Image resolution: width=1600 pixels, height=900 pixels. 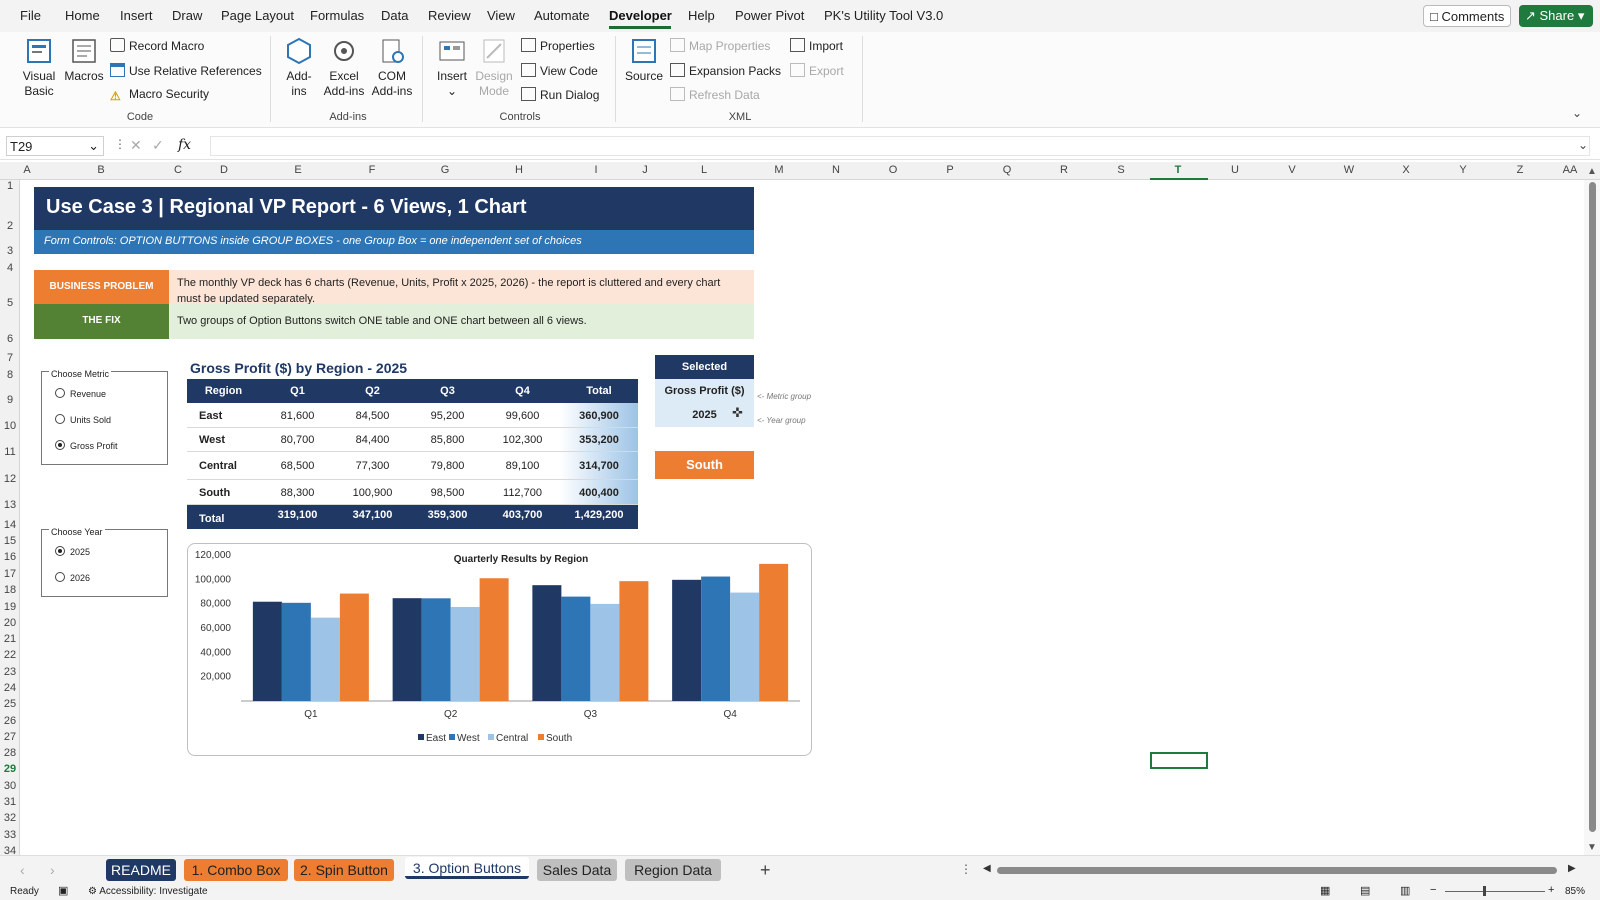 I want to click on row-header: 32, so click(x=10, y=818).